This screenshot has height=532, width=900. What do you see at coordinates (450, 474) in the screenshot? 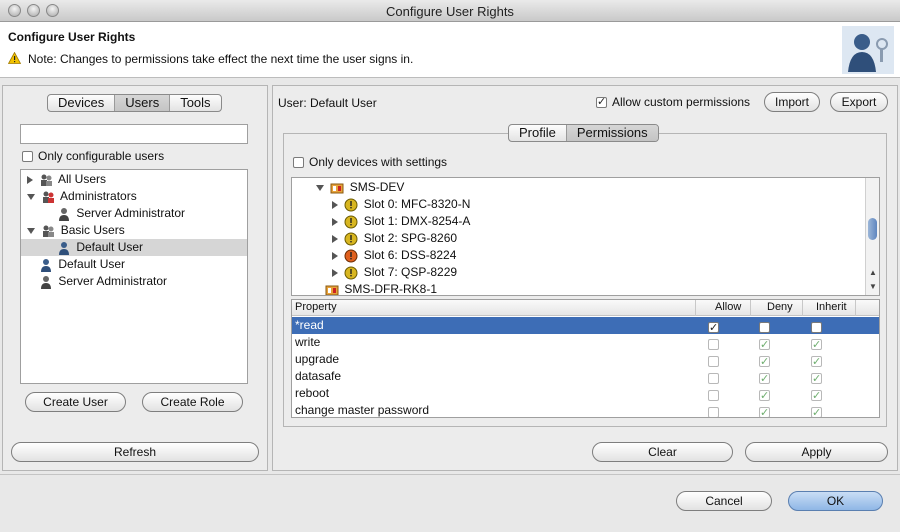
I see `footer-divider` at bounding box center [450, 474].